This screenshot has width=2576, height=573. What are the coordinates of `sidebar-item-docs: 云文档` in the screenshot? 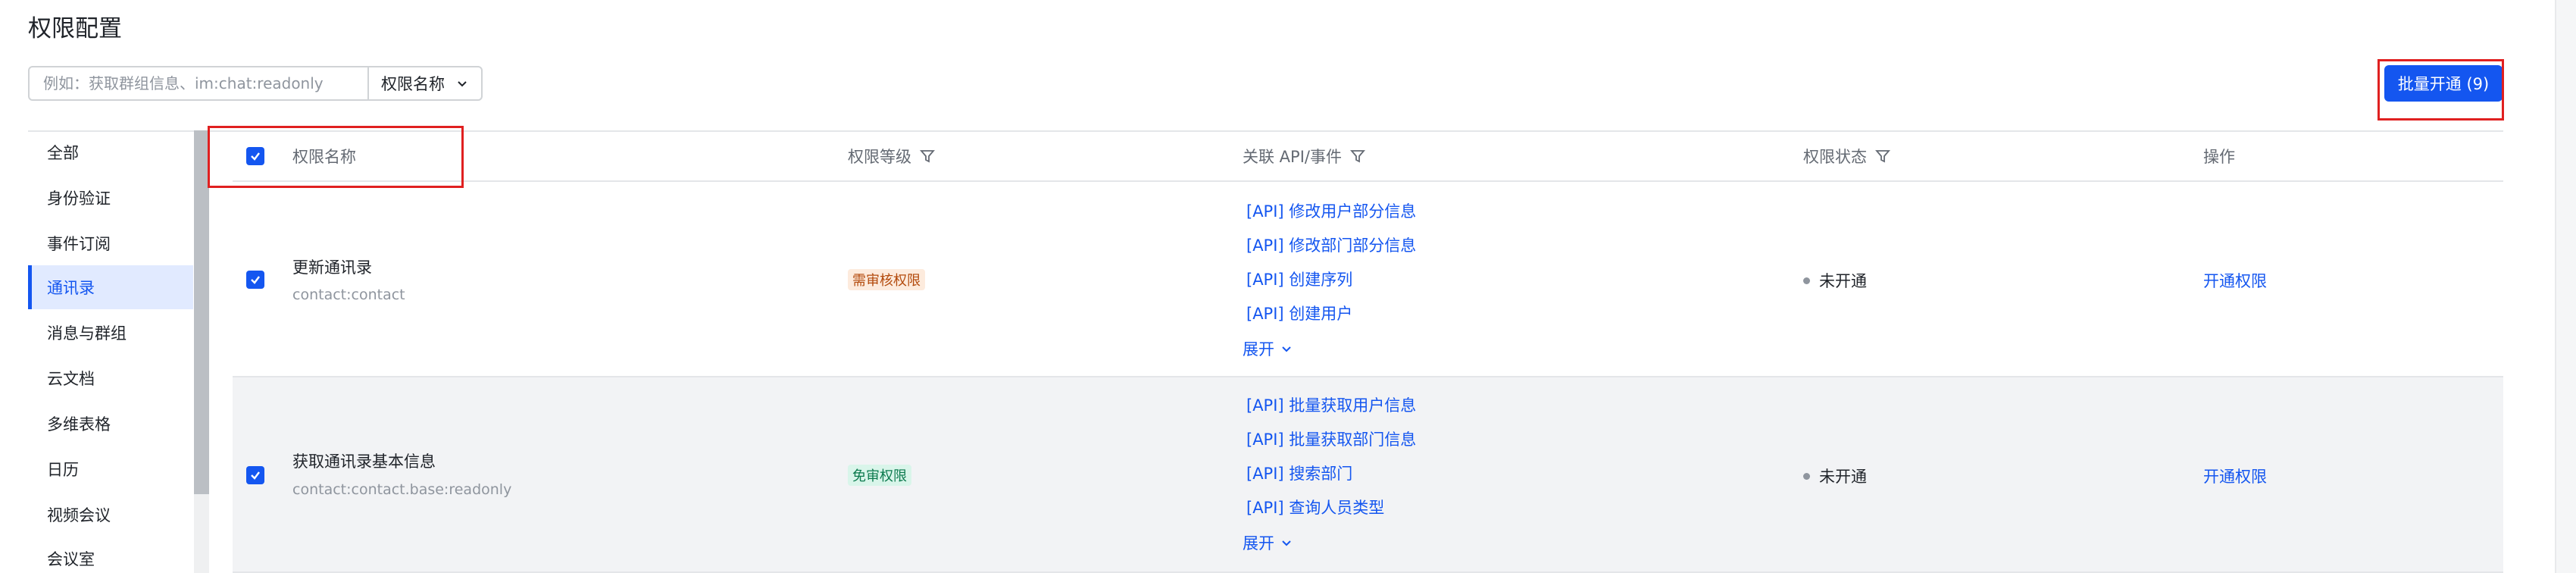 It's located at (110, 378).